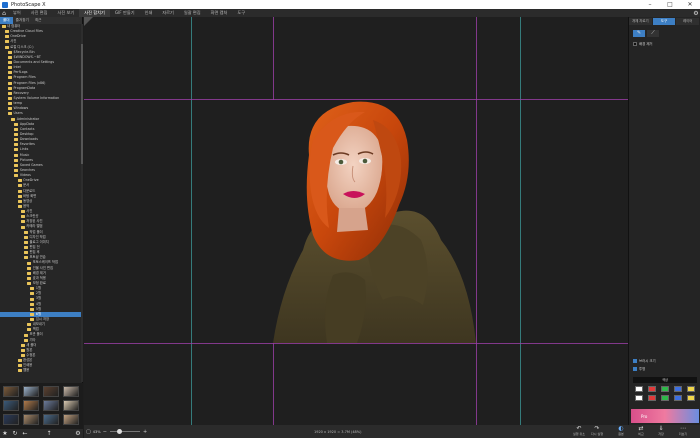 The height and width of the screenshot is (438, 700). Describe the element at coordinates (149, 13) in the screenshot. I see `menu-item: 인쇄` at that location.